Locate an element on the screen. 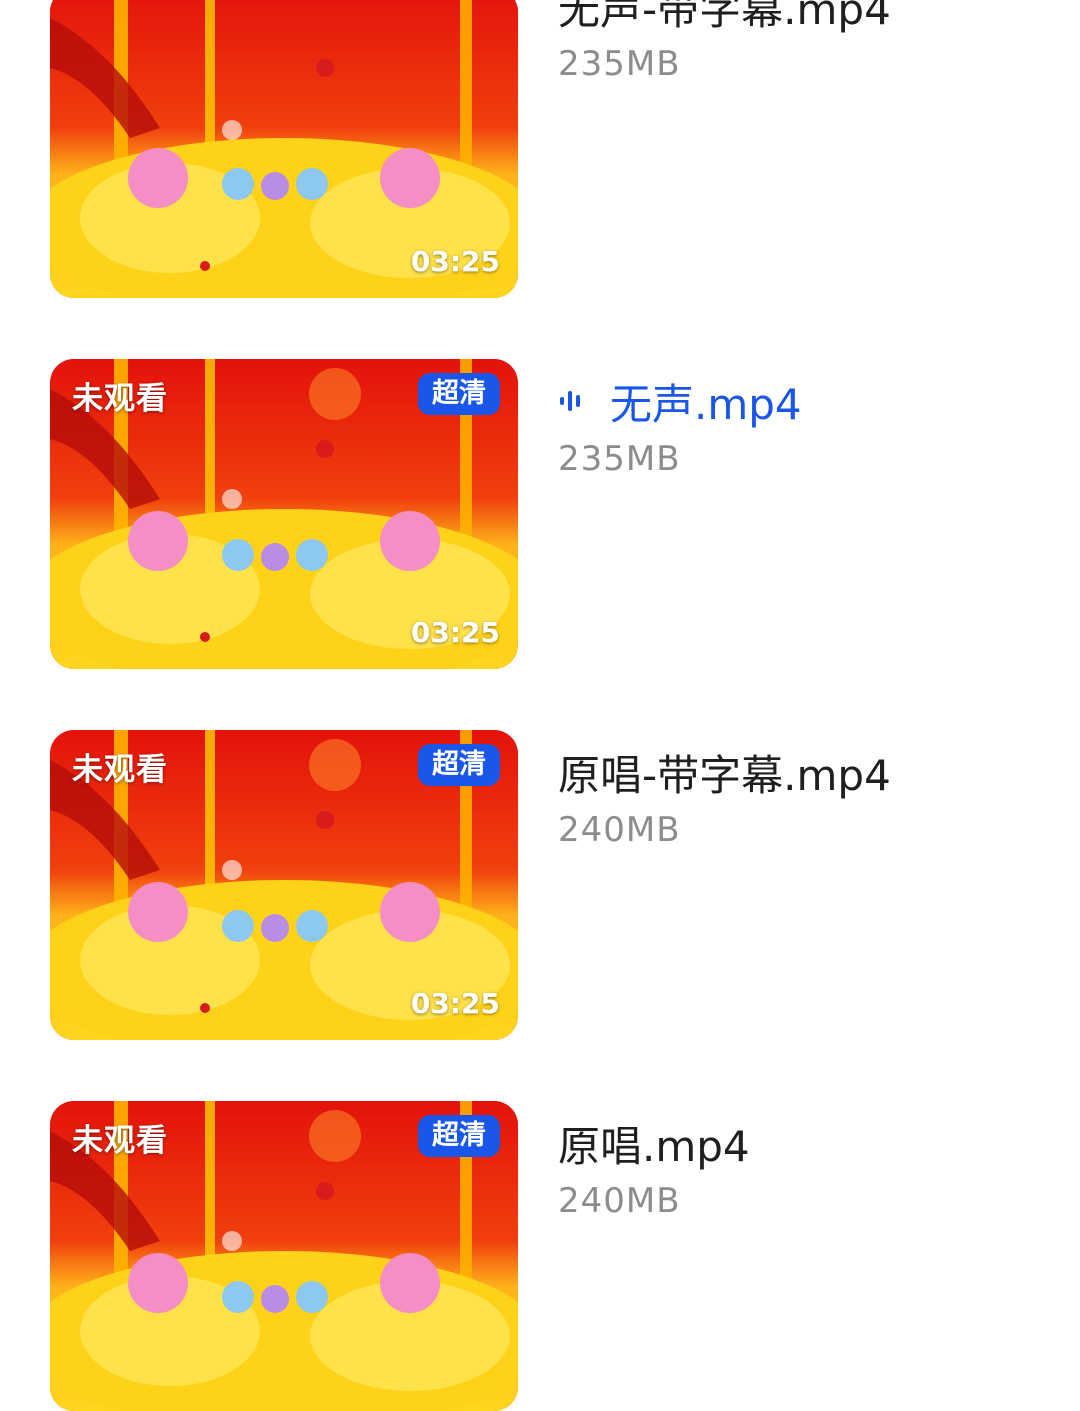 The width and height of the screenshot is (1080, 1411). video-file-name: 原唱-带字幕.mp4 is located at coordinates (724, 772).